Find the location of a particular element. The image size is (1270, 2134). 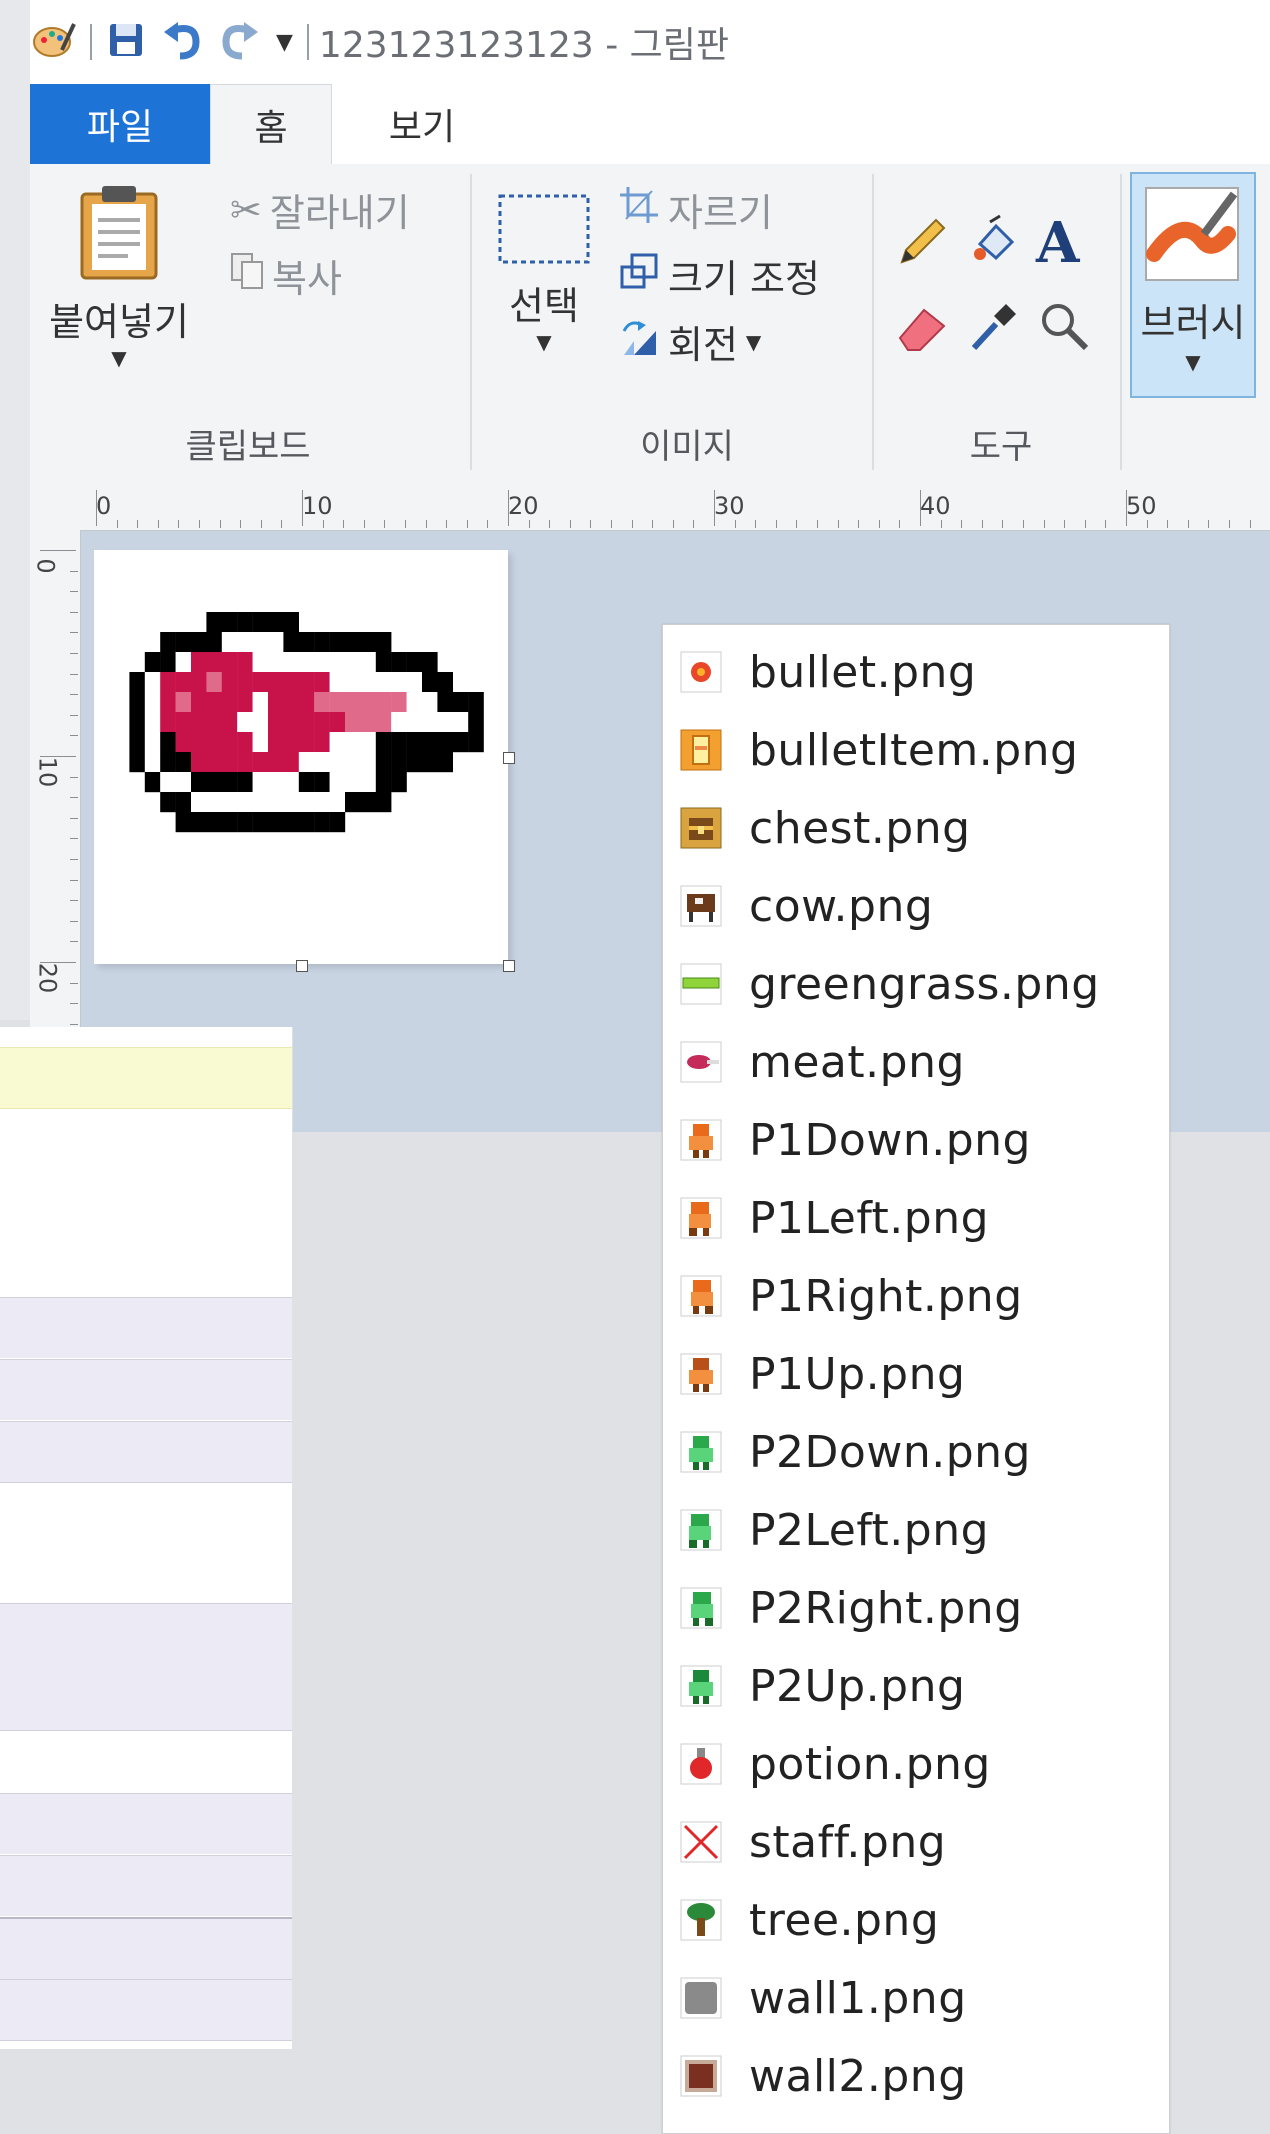

file-list-item: cow.png is located at coordinates (916, 906).